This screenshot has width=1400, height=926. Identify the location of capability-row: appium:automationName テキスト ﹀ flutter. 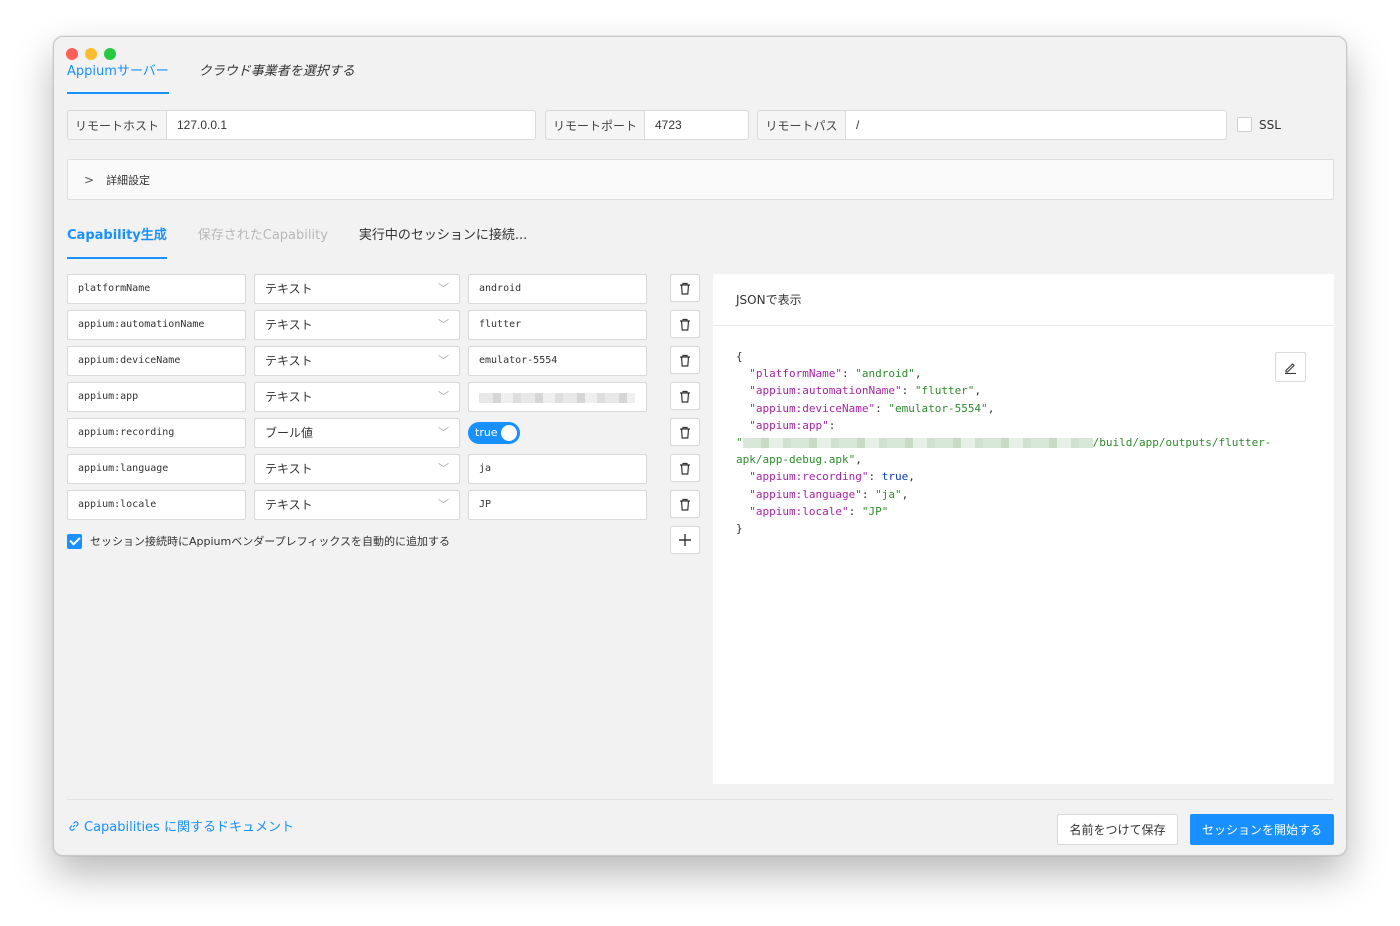
(384, 325).